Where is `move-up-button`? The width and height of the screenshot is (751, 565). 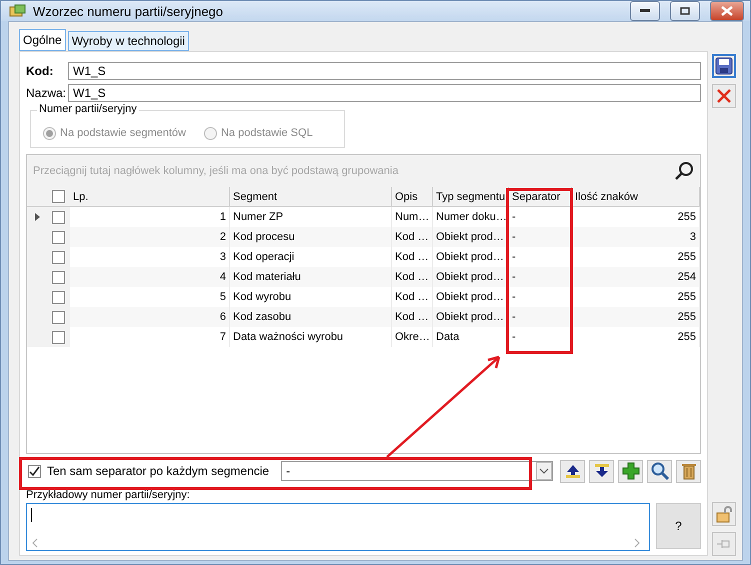
move-up-button is located at coordinates (572, 471).